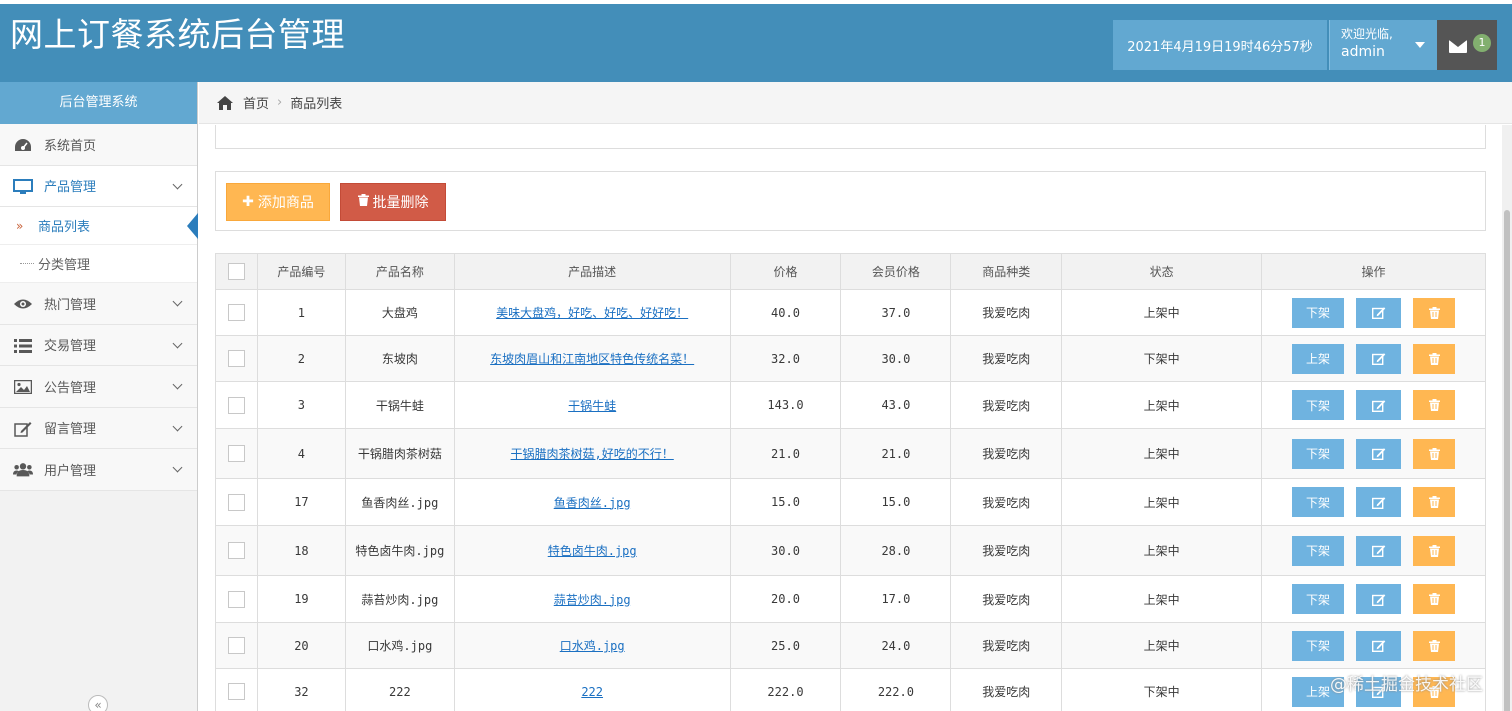 The image size is (1512, 711). Describe the element at coordinates (256, 102) in the screenshot. I see `breadcrumb-home: 首页` at that location.